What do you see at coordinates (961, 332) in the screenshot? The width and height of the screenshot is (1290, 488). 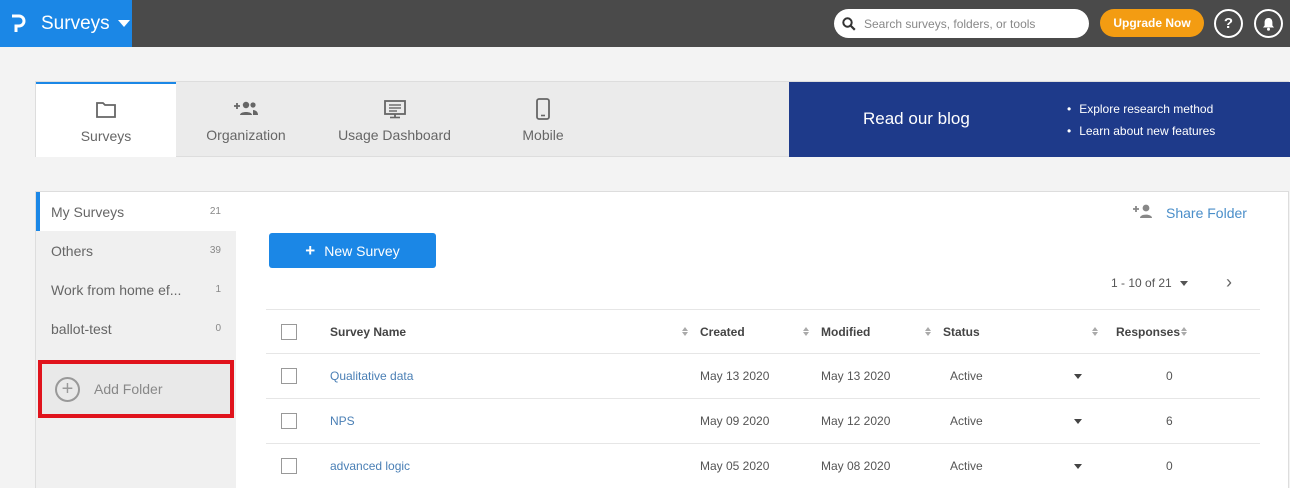 I see `header-status: Status` at bounding box center [961, 332].